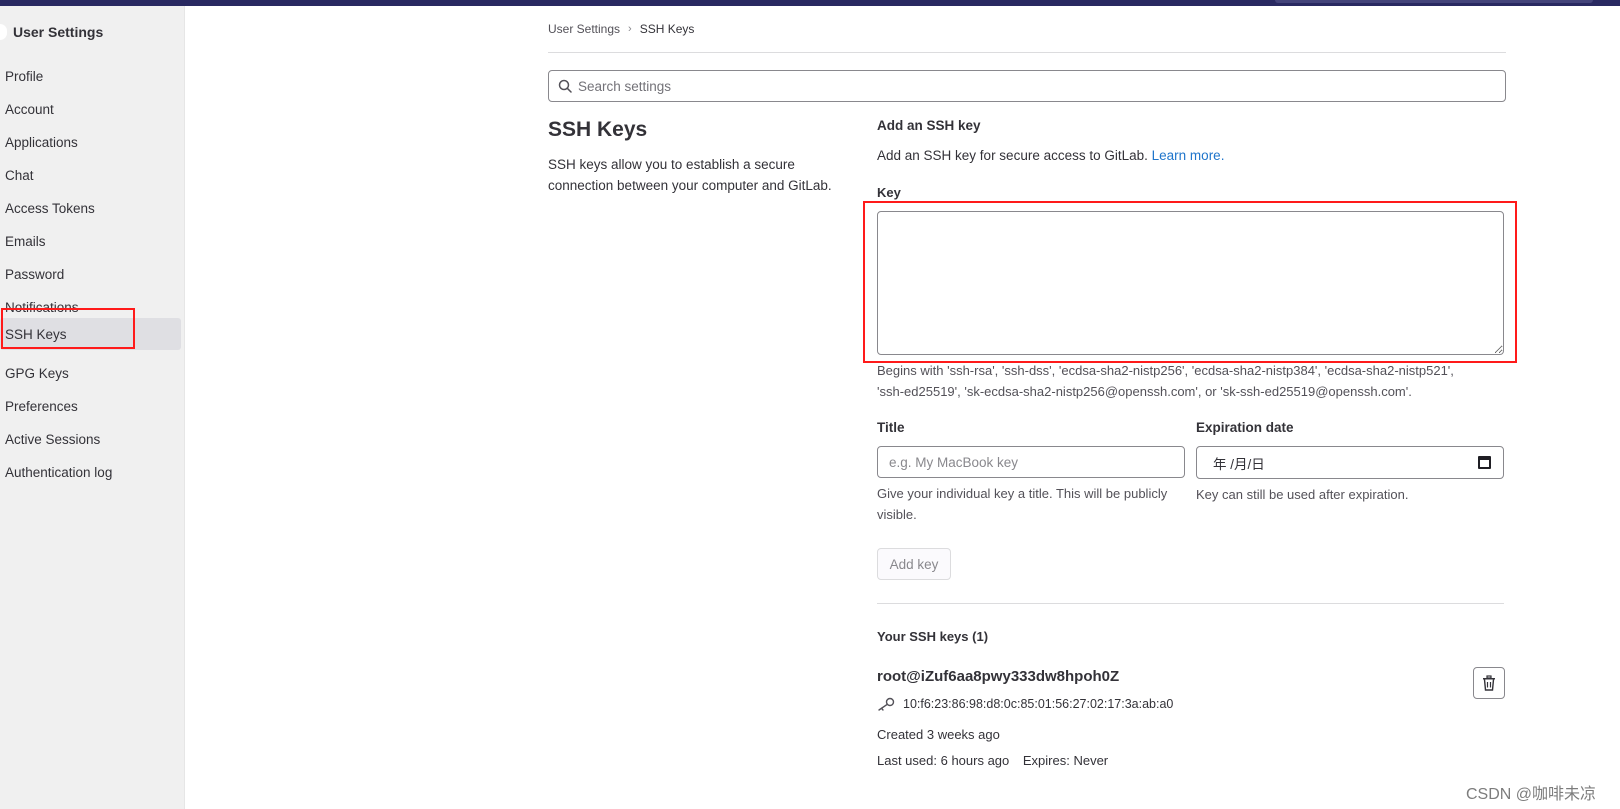 This screenshot has height=809, width=1620. Describe the element at coordinates (998, 676) in the screenshot. I see `ssh-key-name: root@iZuf6aa8pwy333dw8hpoh0Z` at that location.